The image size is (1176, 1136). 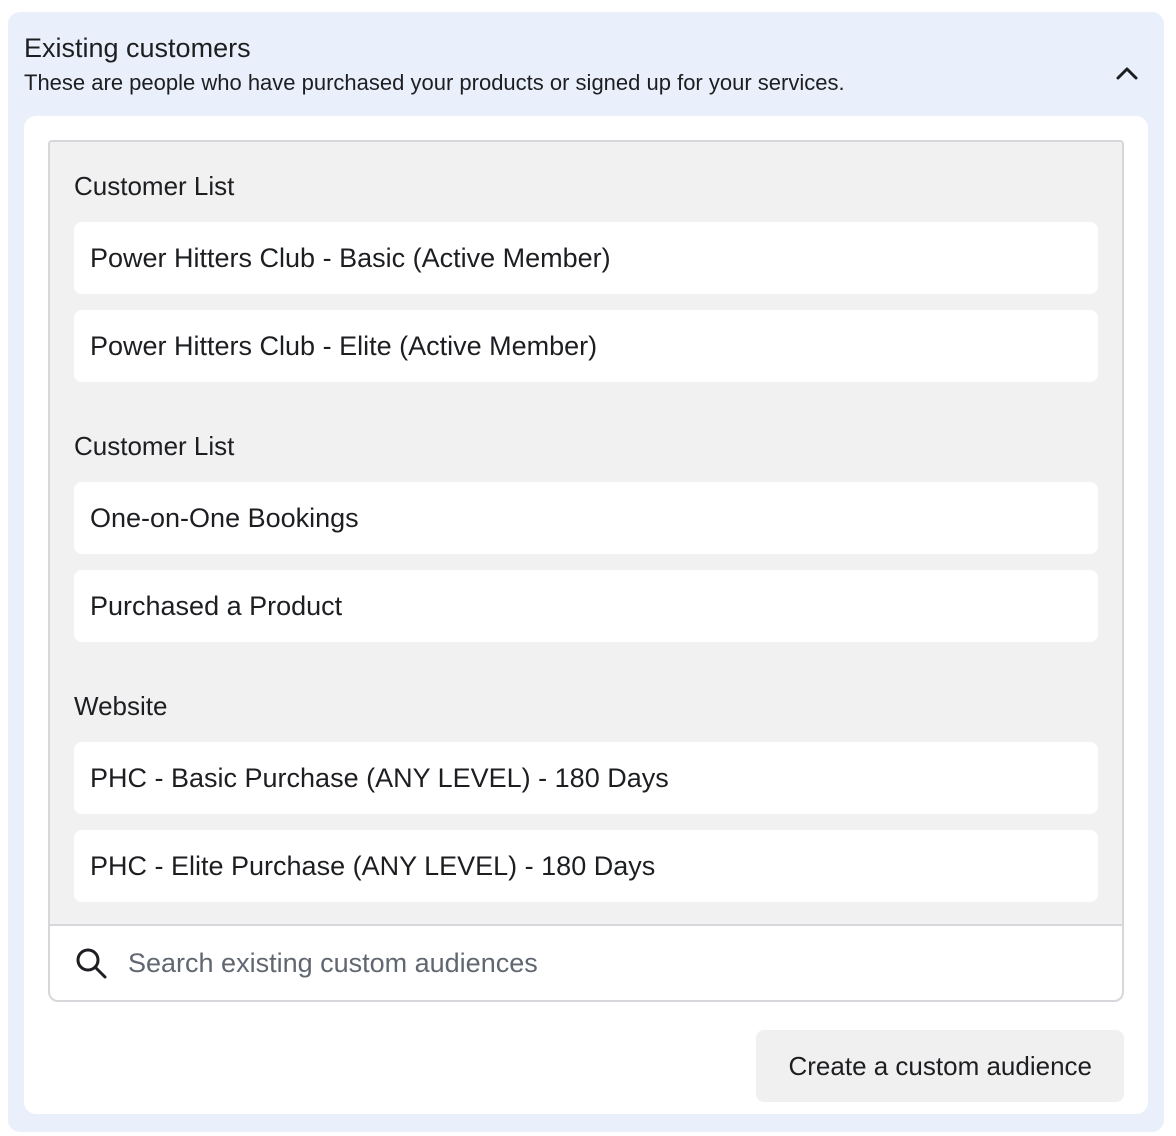 I want to click on search-bar, so click(x=586, y=963).